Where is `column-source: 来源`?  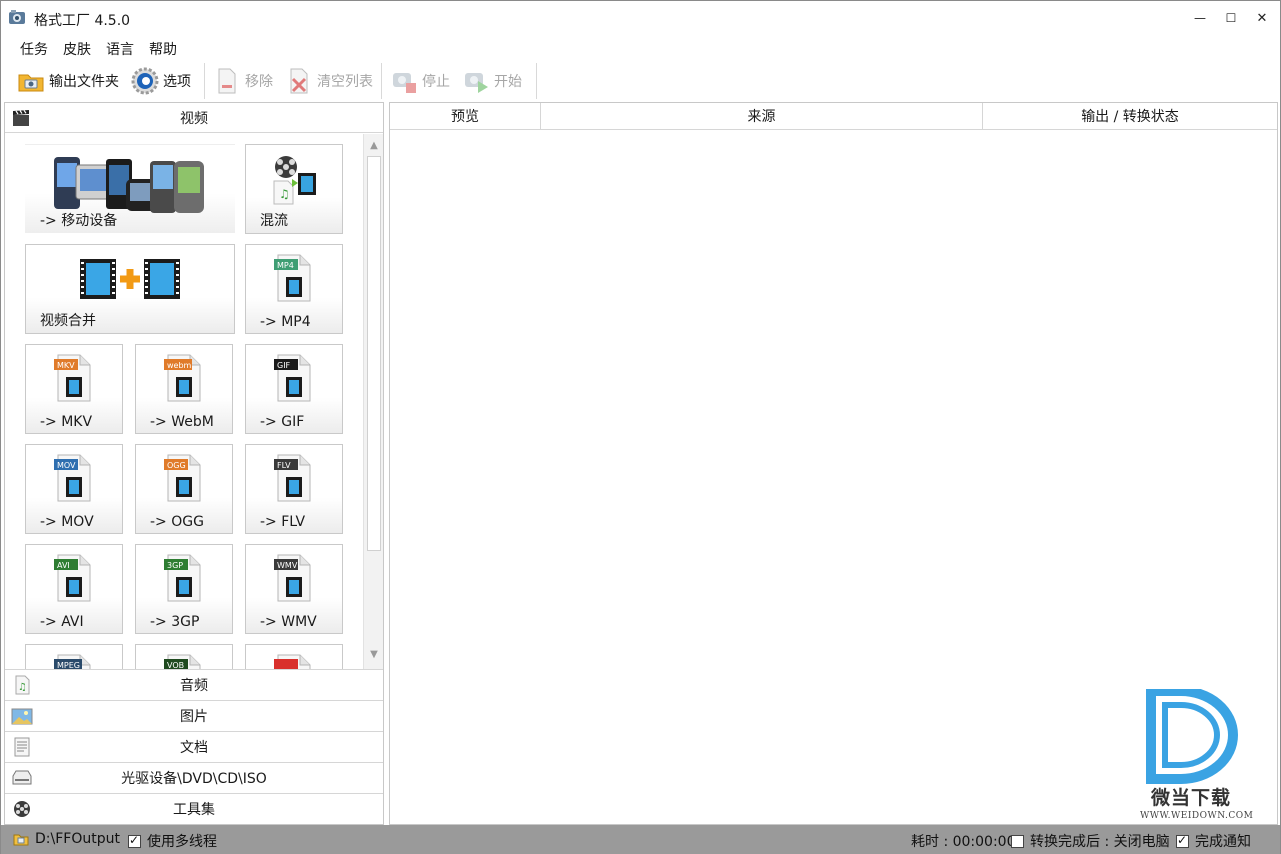 column-source: 来源 is located at coordinates (762, 116).